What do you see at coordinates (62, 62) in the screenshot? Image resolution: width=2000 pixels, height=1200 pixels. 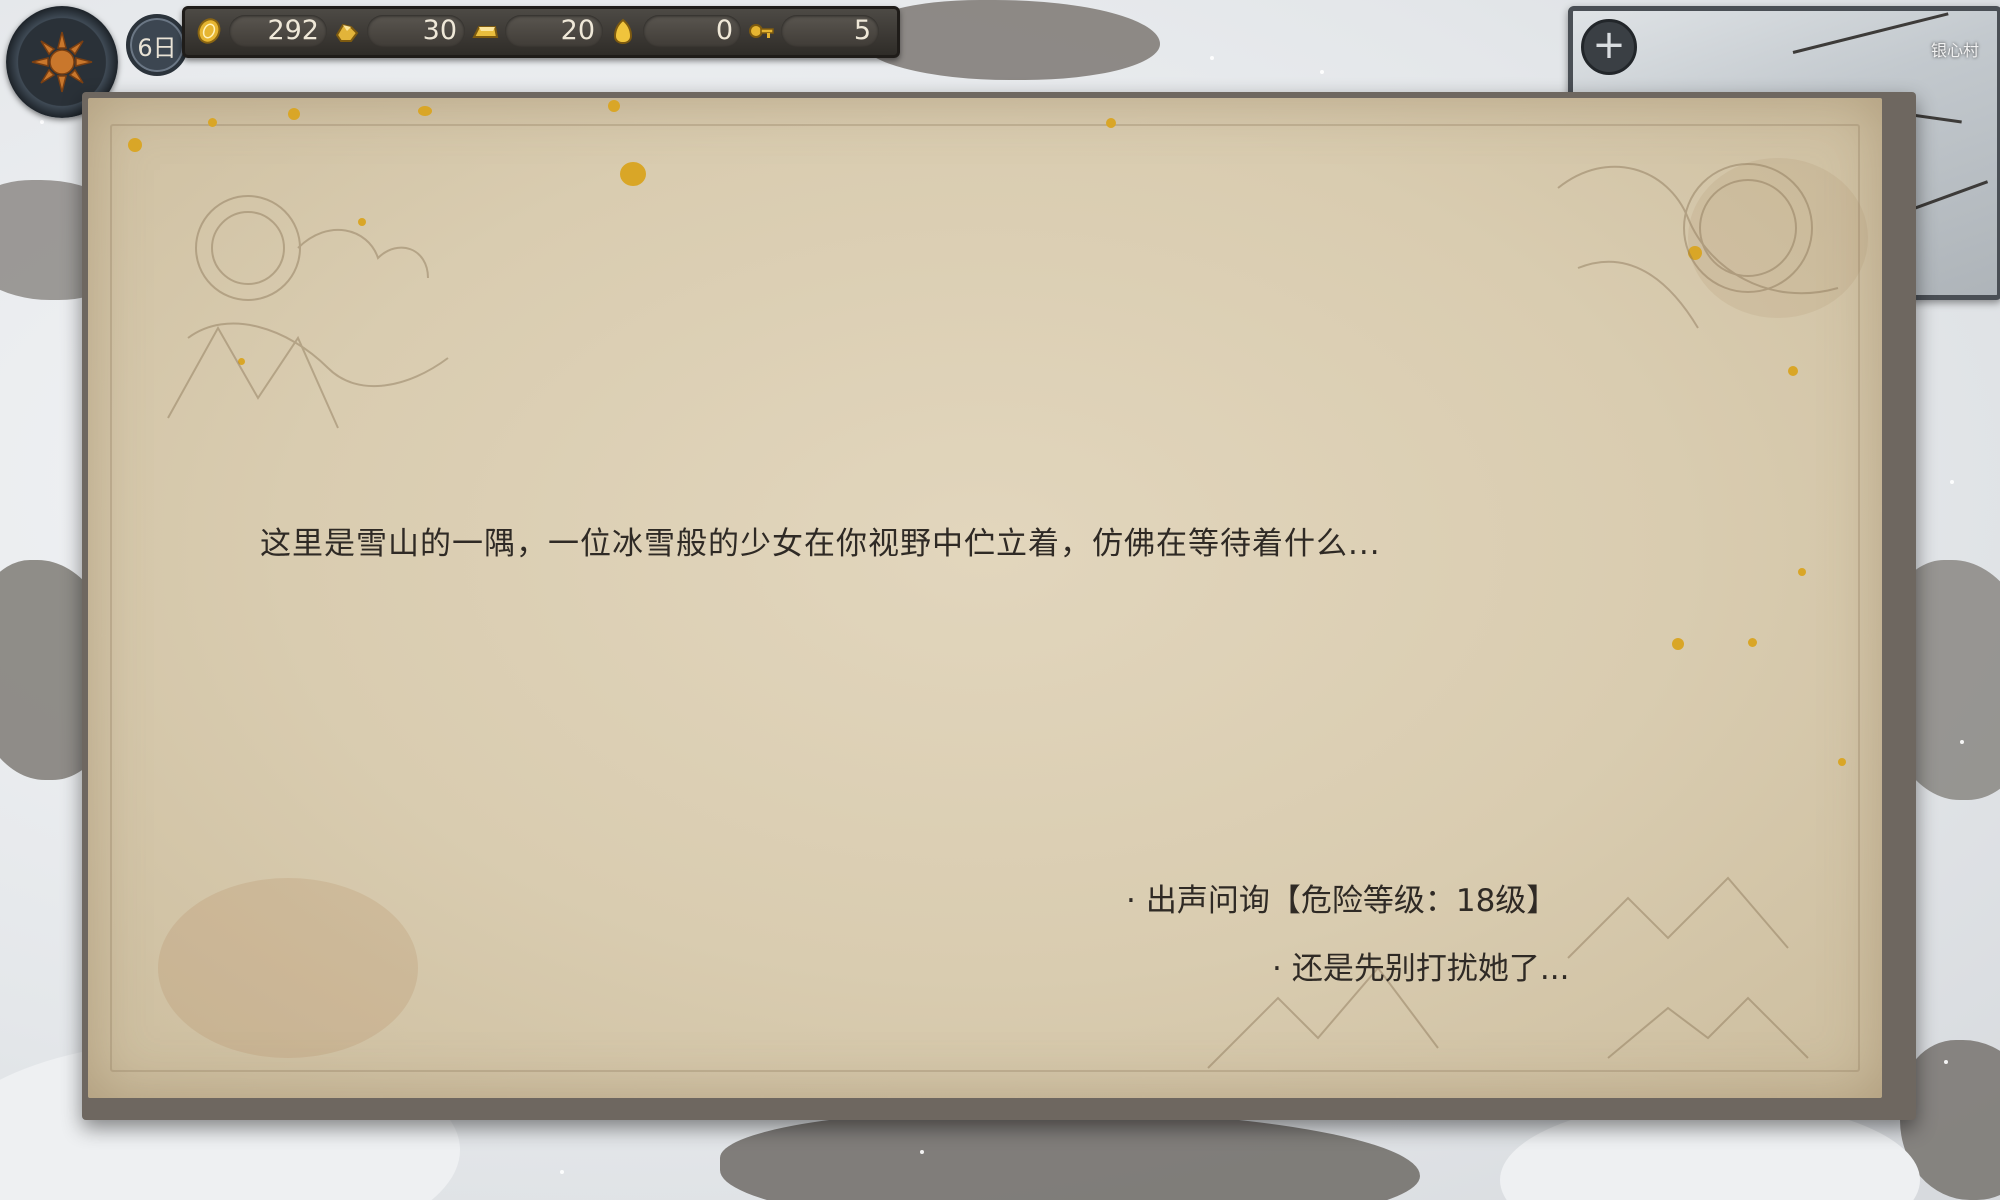 I see `sun-icon` at bounding box center [62, 62].